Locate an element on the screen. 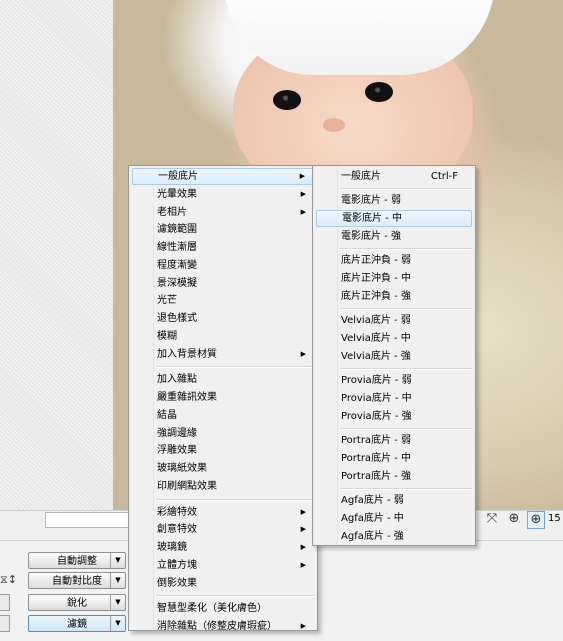 The height and width of the screenshot is (641, 563). sharpen-label: 銳化 is located at coordinates (77, 603).